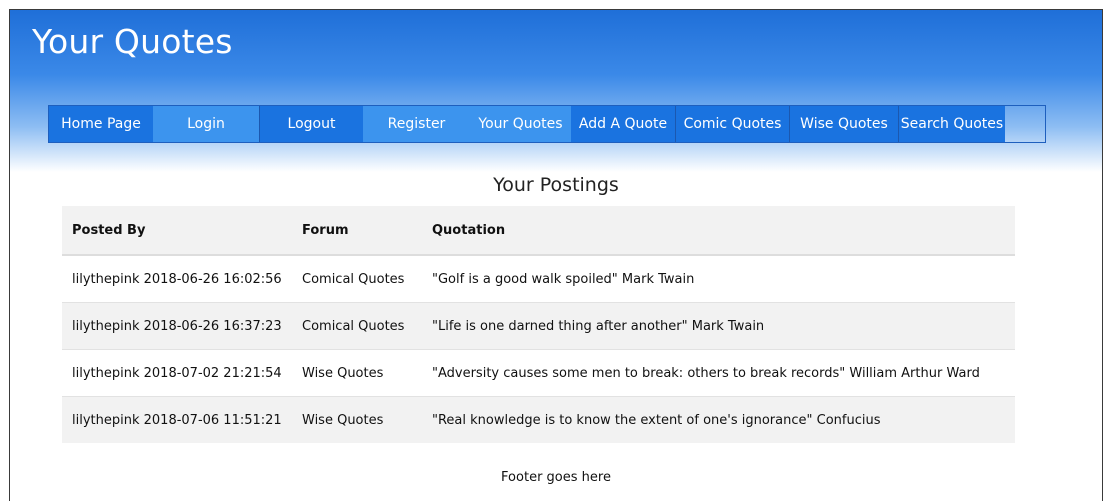  I want to click on nav-logout: Logout, so click(311, 124).